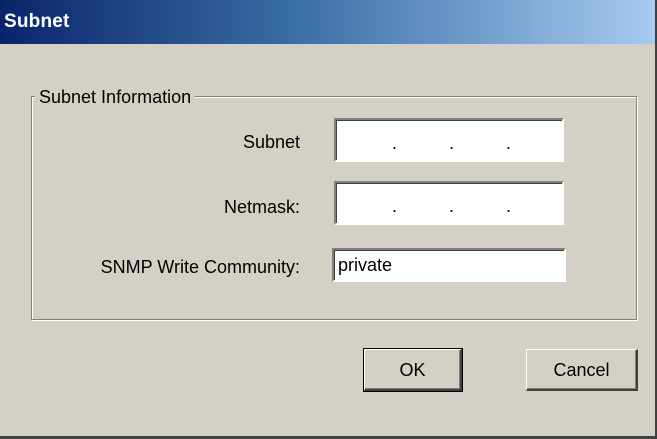 This screenshot has width=657, height=439. I want to click on subnet-label: Subnet, so click(271, 142).